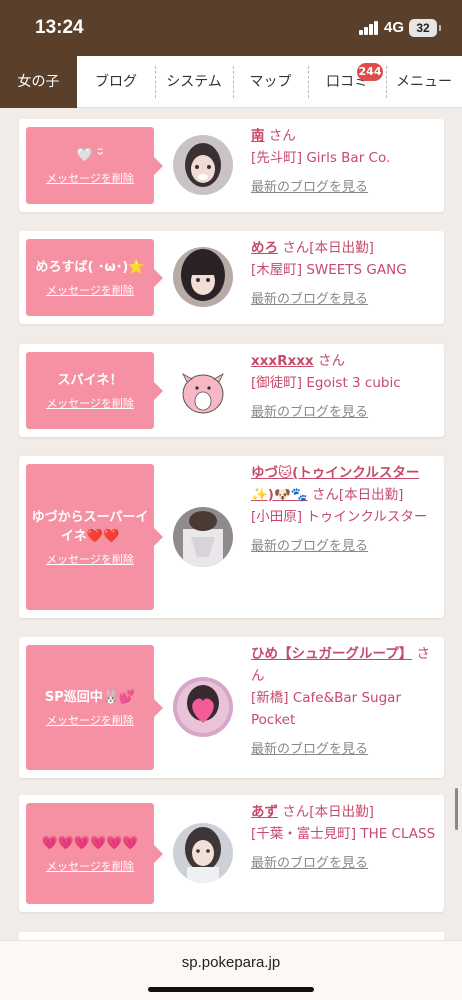 The image size is (462, 1000). I want to click on tab-system: システム, so click(194, 82).